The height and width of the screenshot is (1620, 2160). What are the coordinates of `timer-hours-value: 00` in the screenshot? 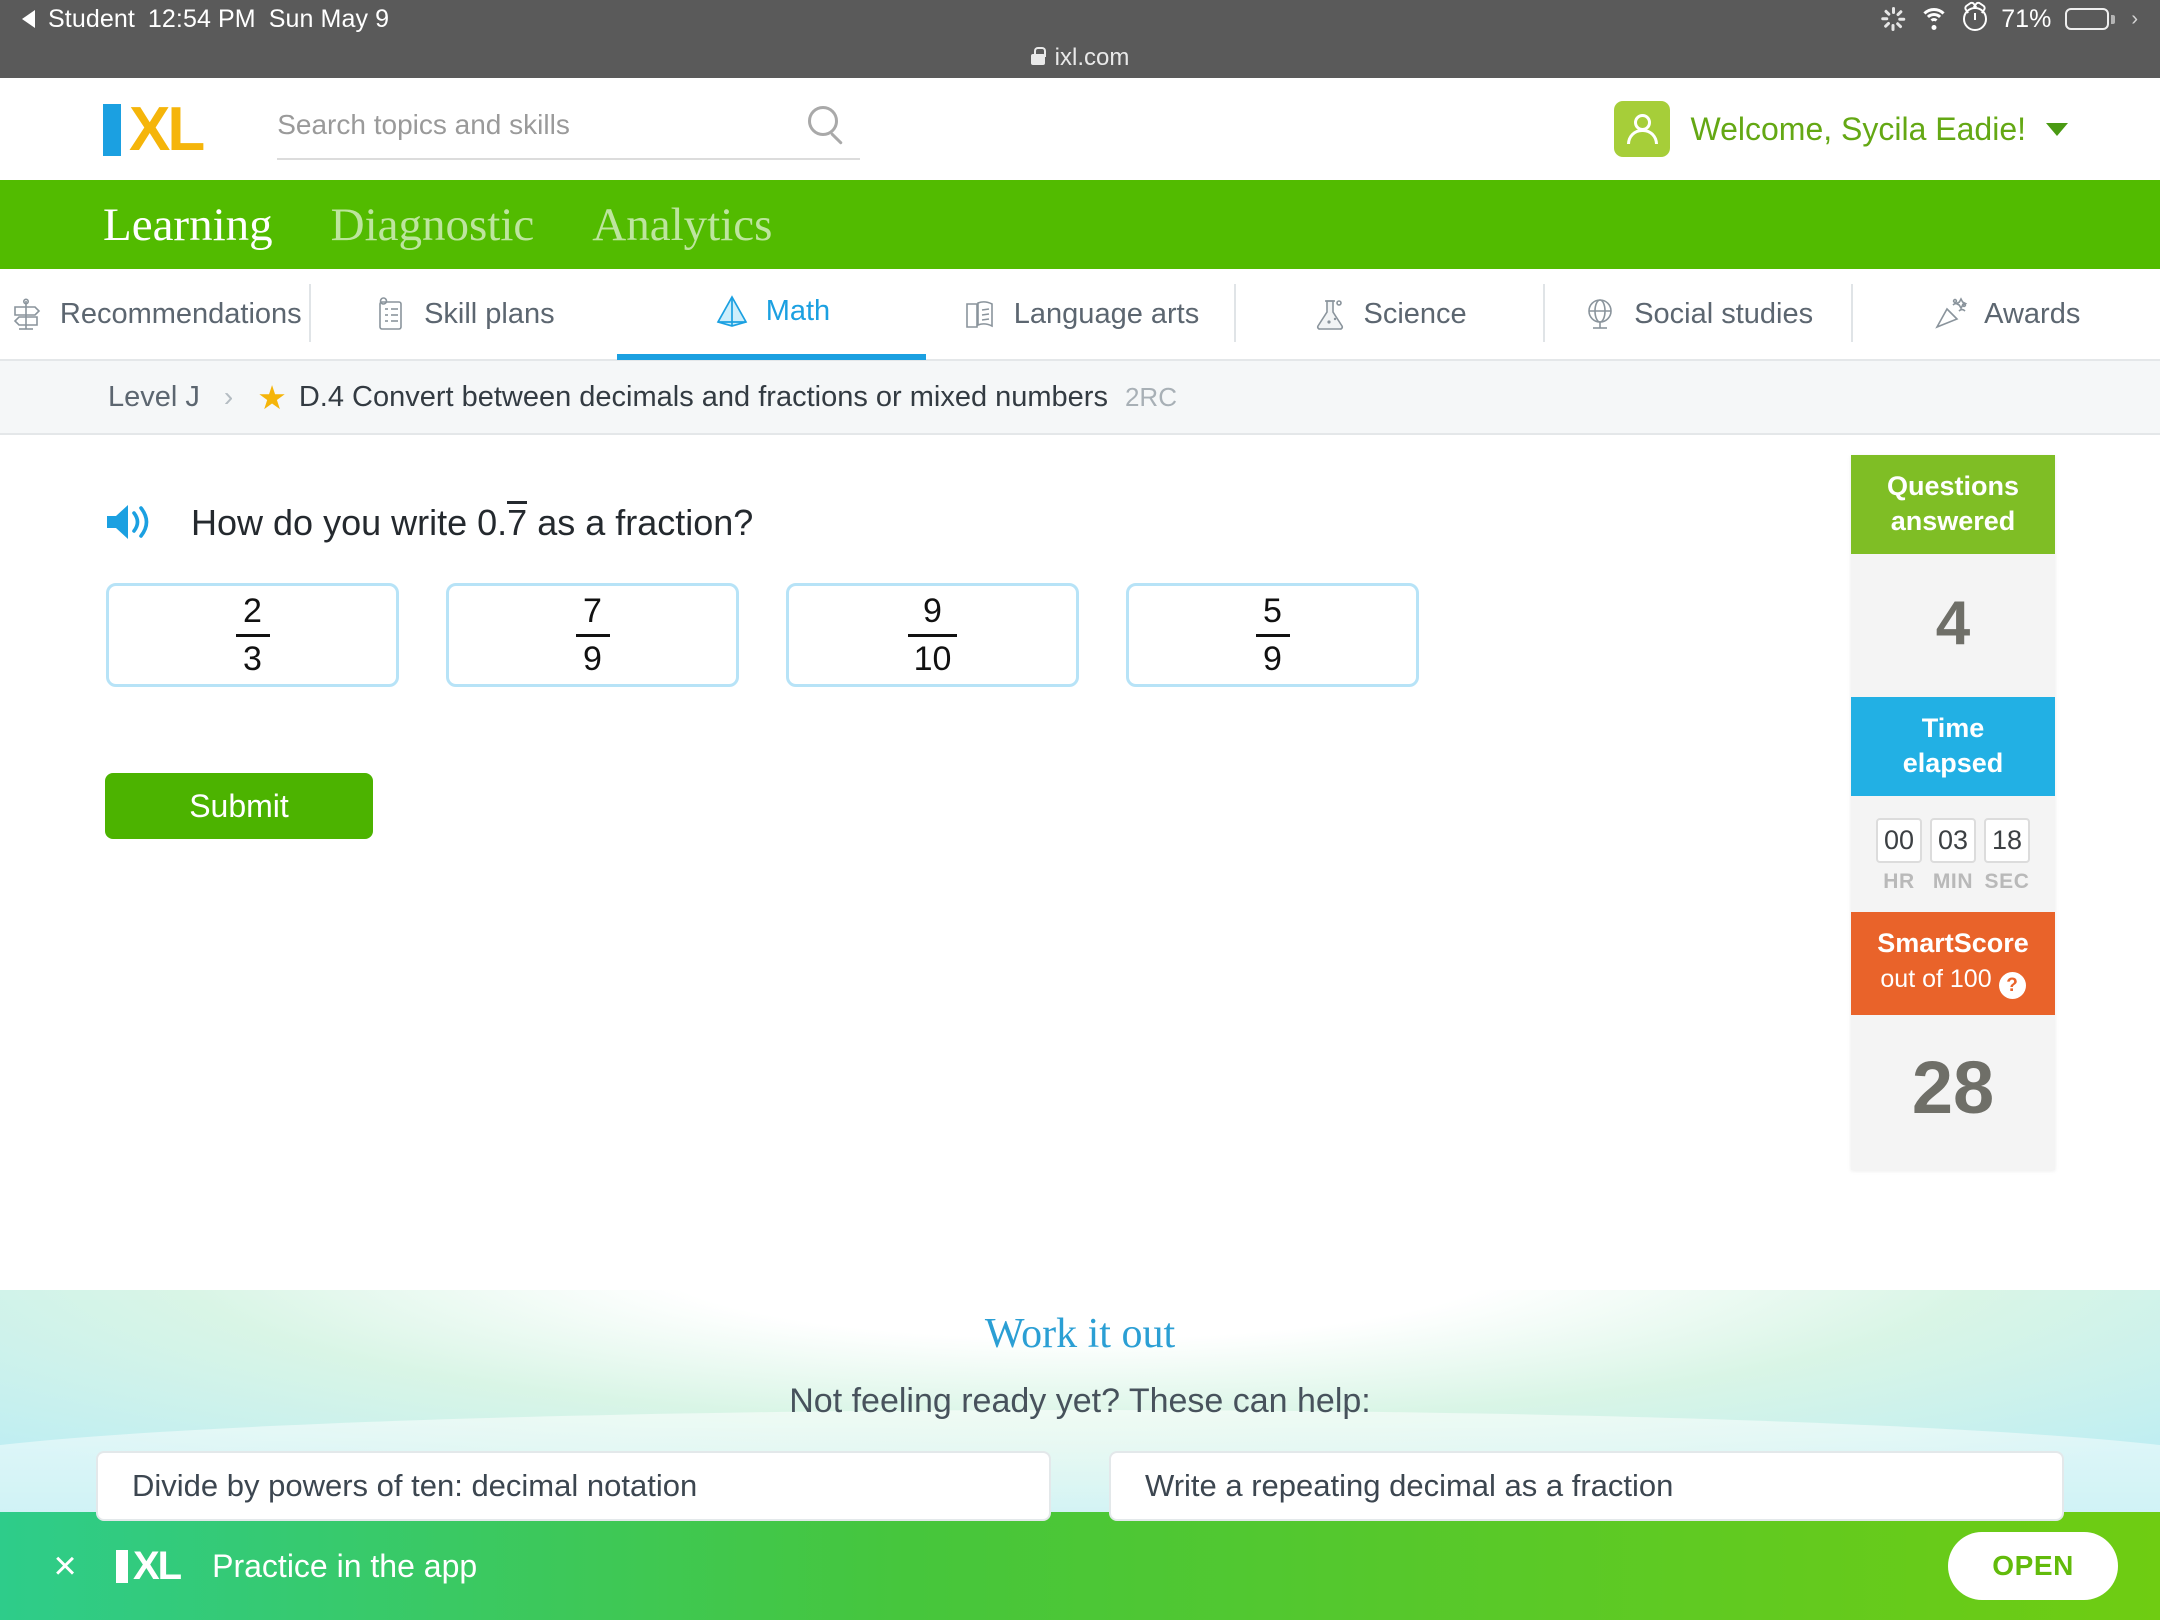 It's located at (1899, 841).